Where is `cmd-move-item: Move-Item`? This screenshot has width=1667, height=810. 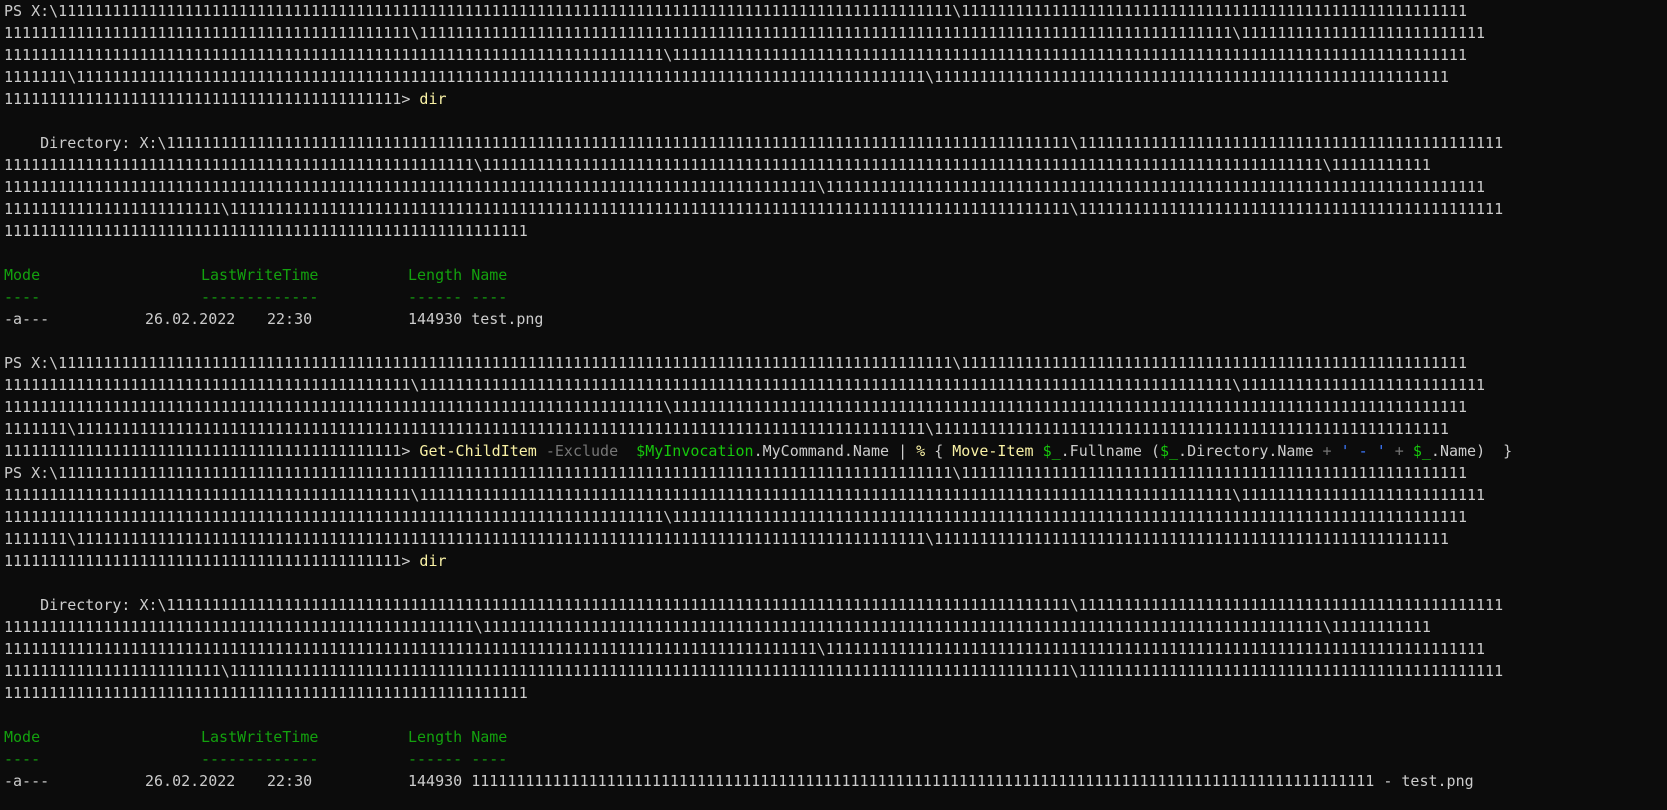
cmd-move-item: Move-Item is located at coordinates (993, 451).